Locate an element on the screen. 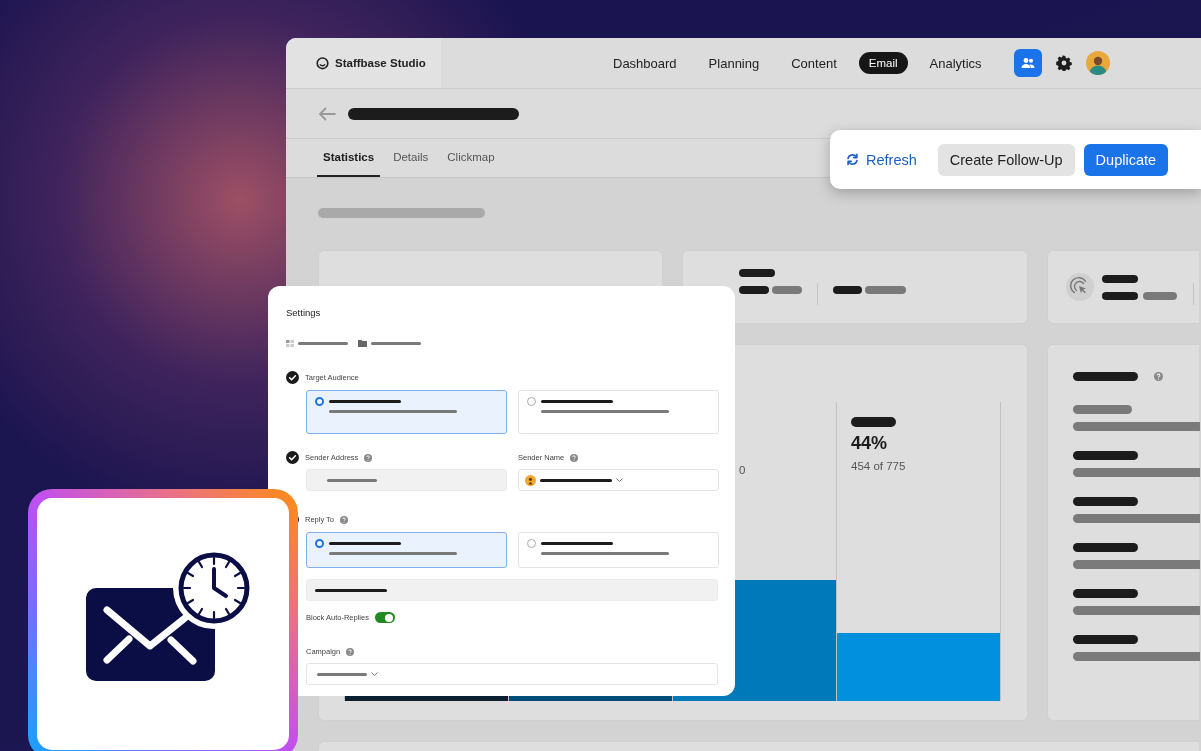 Image resolution: width=1201 pixels, height=751 pixels. cursor-click-icon is located at coordinates (1080, 287).